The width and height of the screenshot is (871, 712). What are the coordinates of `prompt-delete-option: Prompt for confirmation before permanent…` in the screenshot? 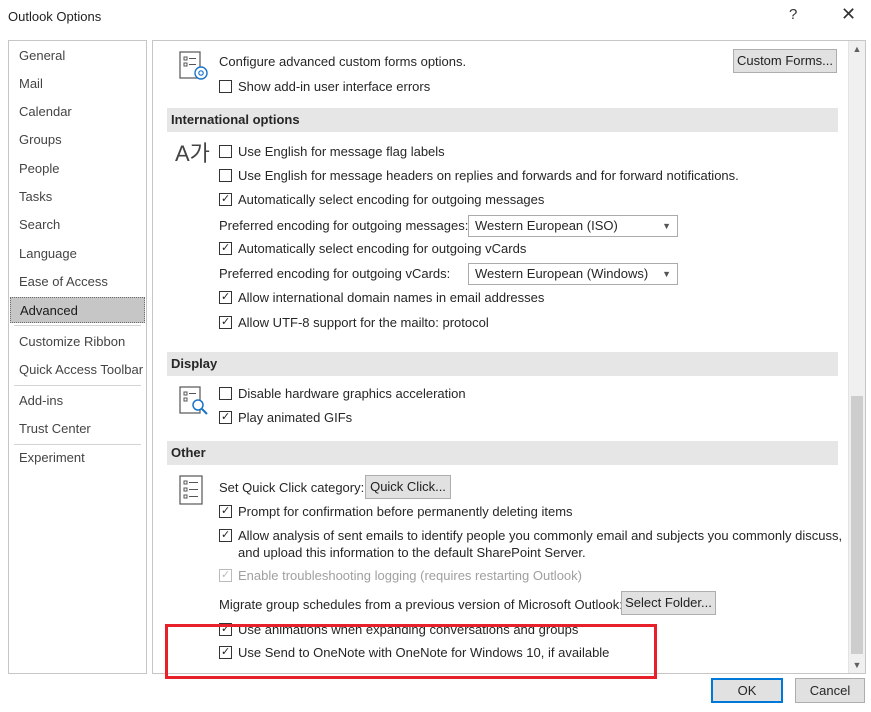 It's located at (396, 512).